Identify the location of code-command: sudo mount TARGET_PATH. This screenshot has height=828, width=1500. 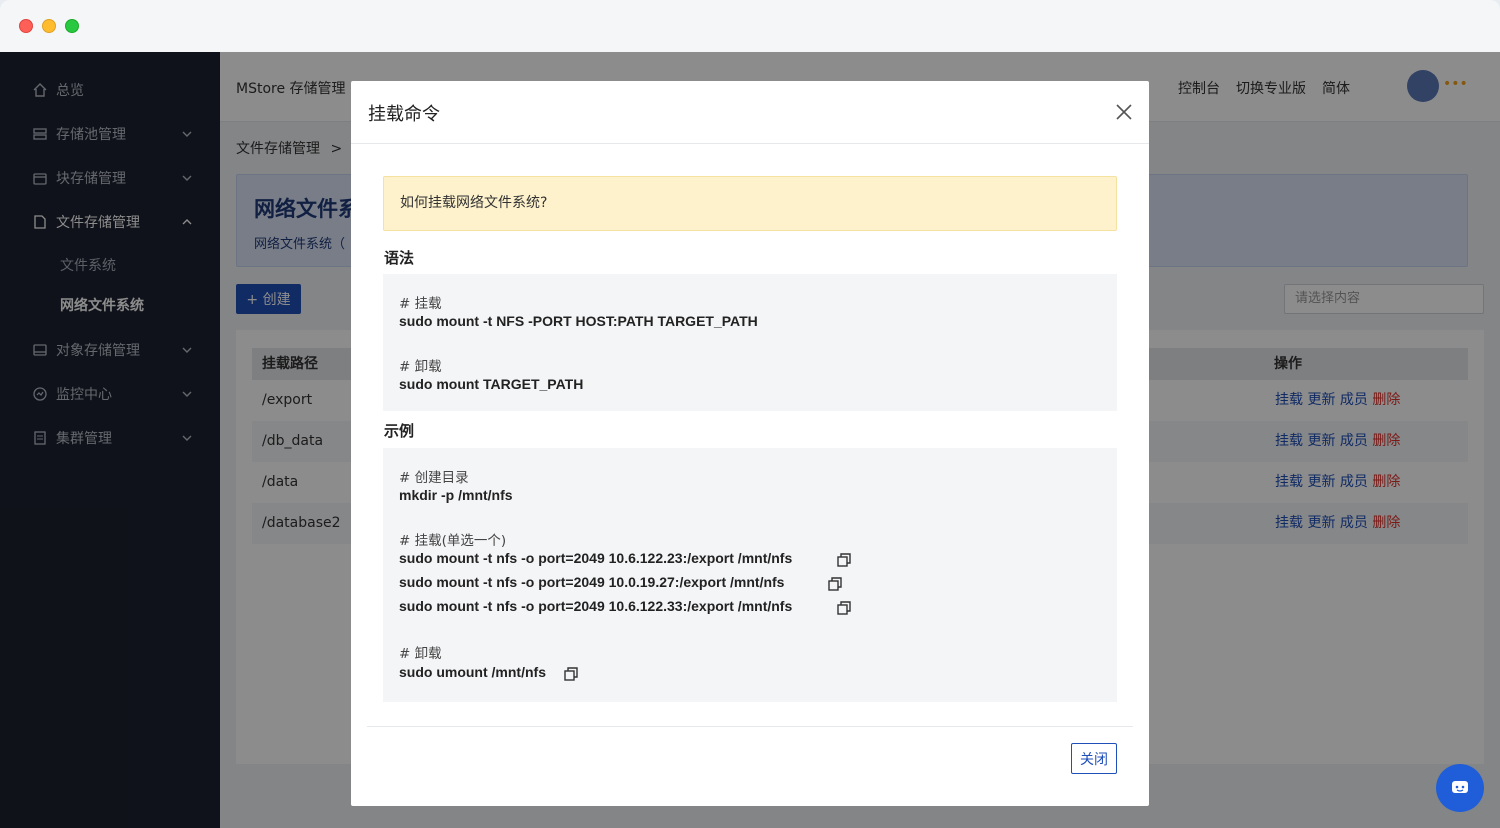
(491, 384).